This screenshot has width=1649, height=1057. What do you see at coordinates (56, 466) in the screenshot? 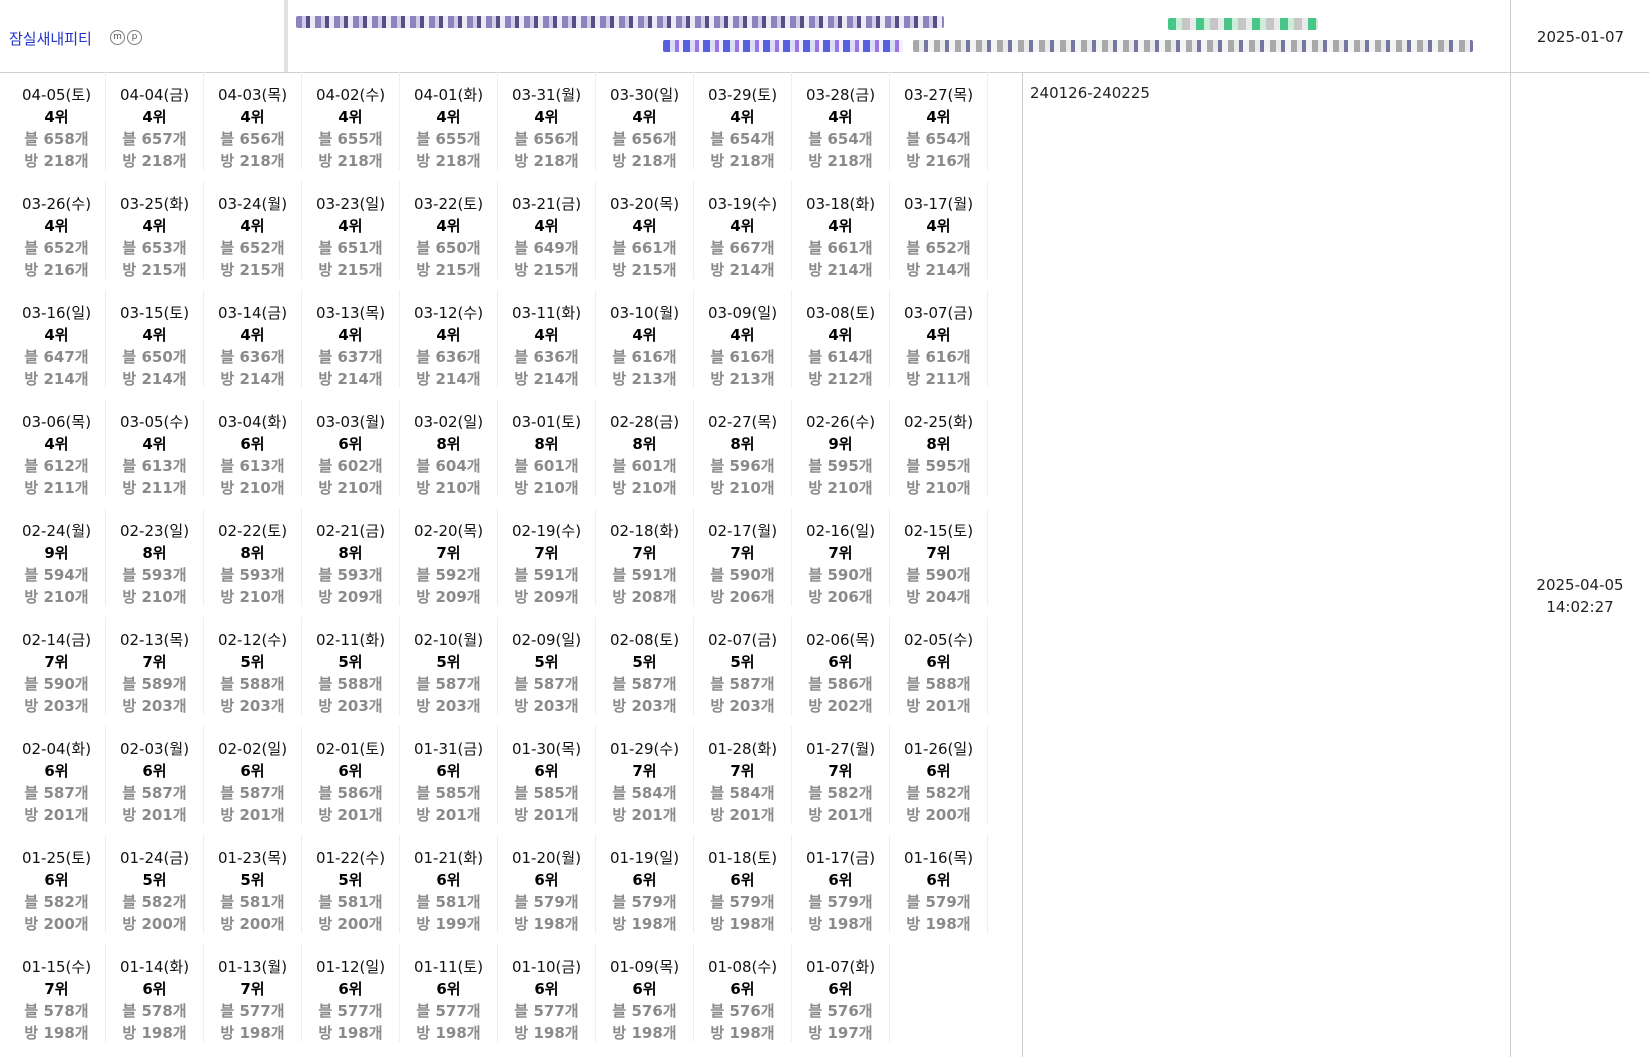
I see `blog-count: 블 612개` at bounding box center [56, 466].